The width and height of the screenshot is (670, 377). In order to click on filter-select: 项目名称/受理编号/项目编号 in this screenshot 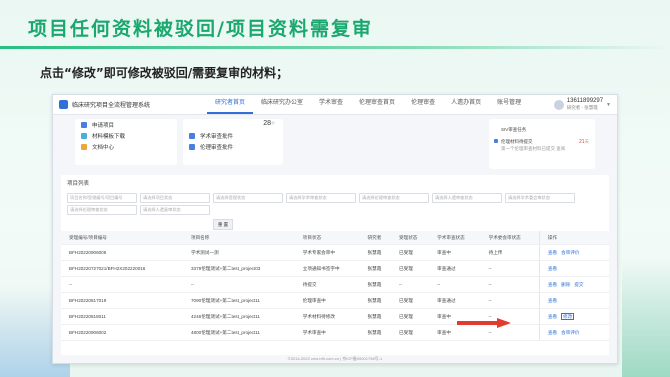, I will do `click(102, 198)`.